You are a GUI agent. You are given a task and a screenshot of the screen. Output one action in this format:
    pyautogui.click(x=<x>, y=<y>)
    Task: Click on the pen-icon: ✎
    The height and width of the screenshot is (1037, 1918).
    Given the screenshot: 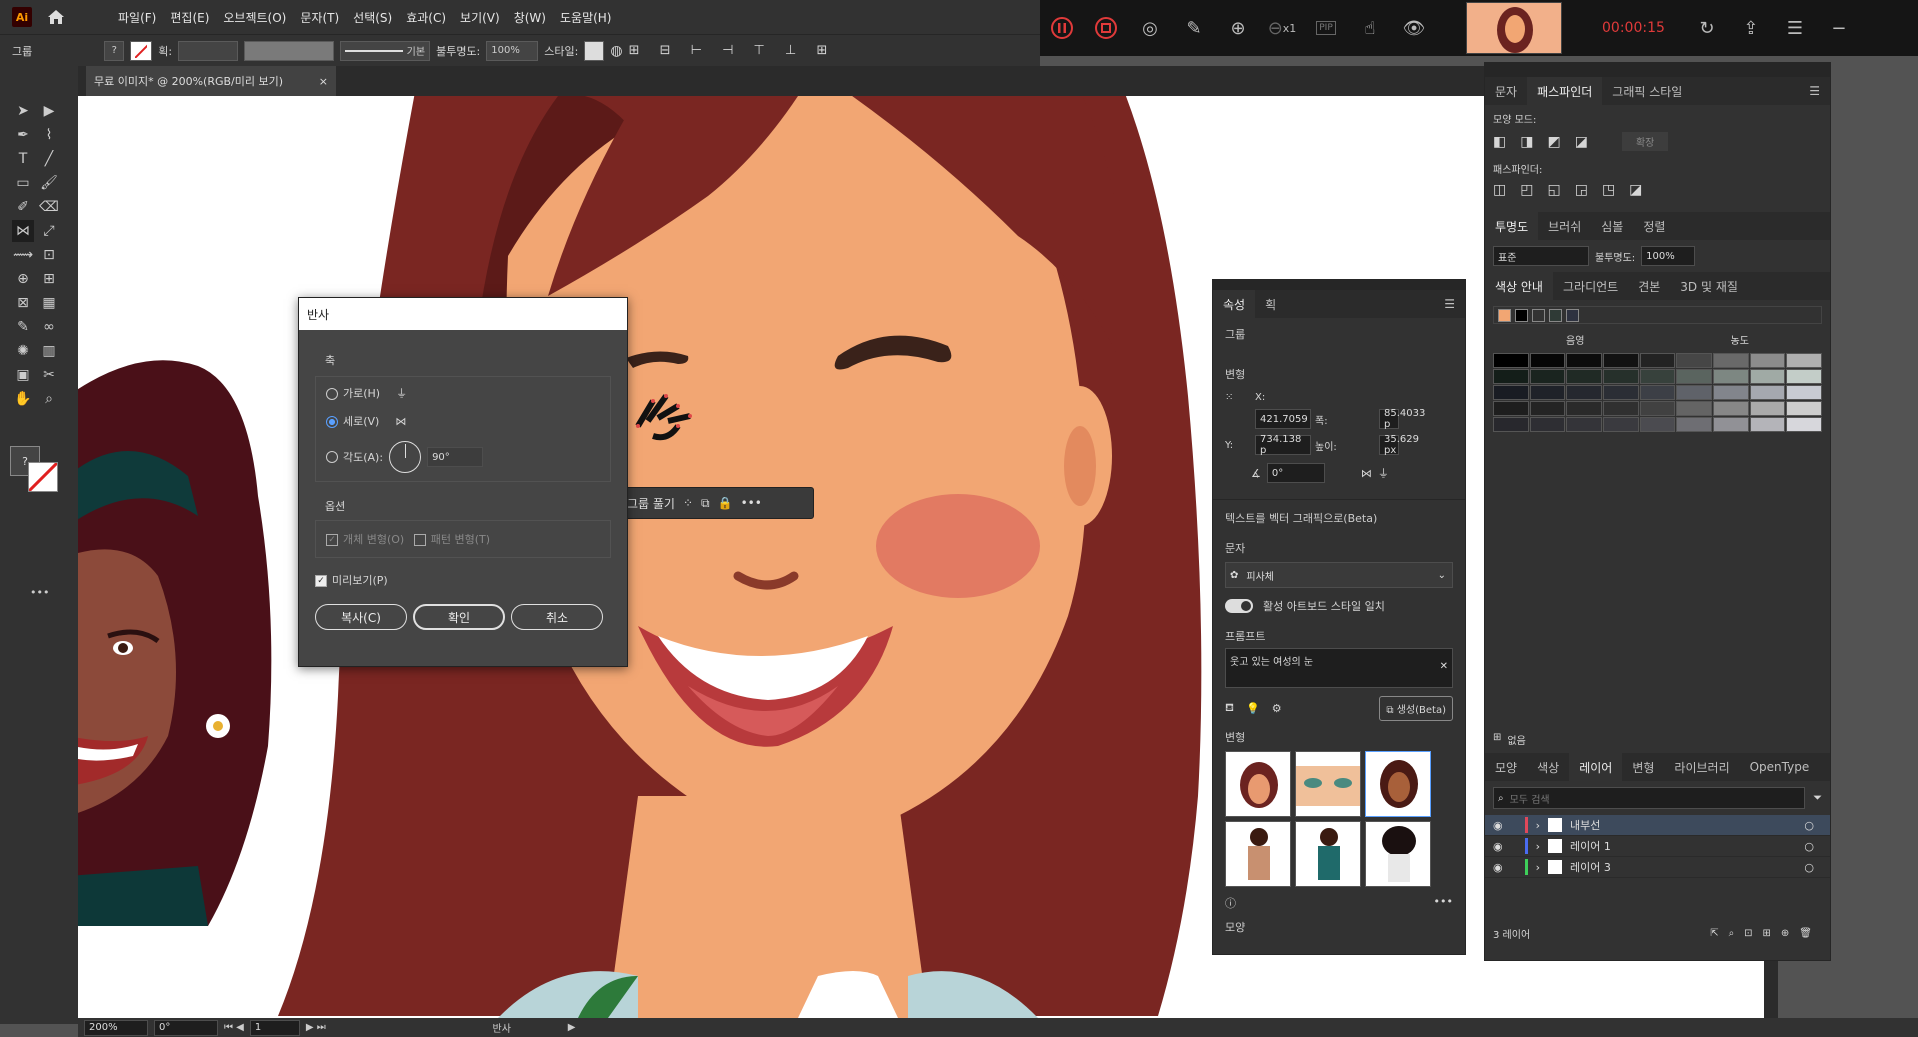 What is the action you would take?
    pyautogui.click(x=1194, y=28)
    